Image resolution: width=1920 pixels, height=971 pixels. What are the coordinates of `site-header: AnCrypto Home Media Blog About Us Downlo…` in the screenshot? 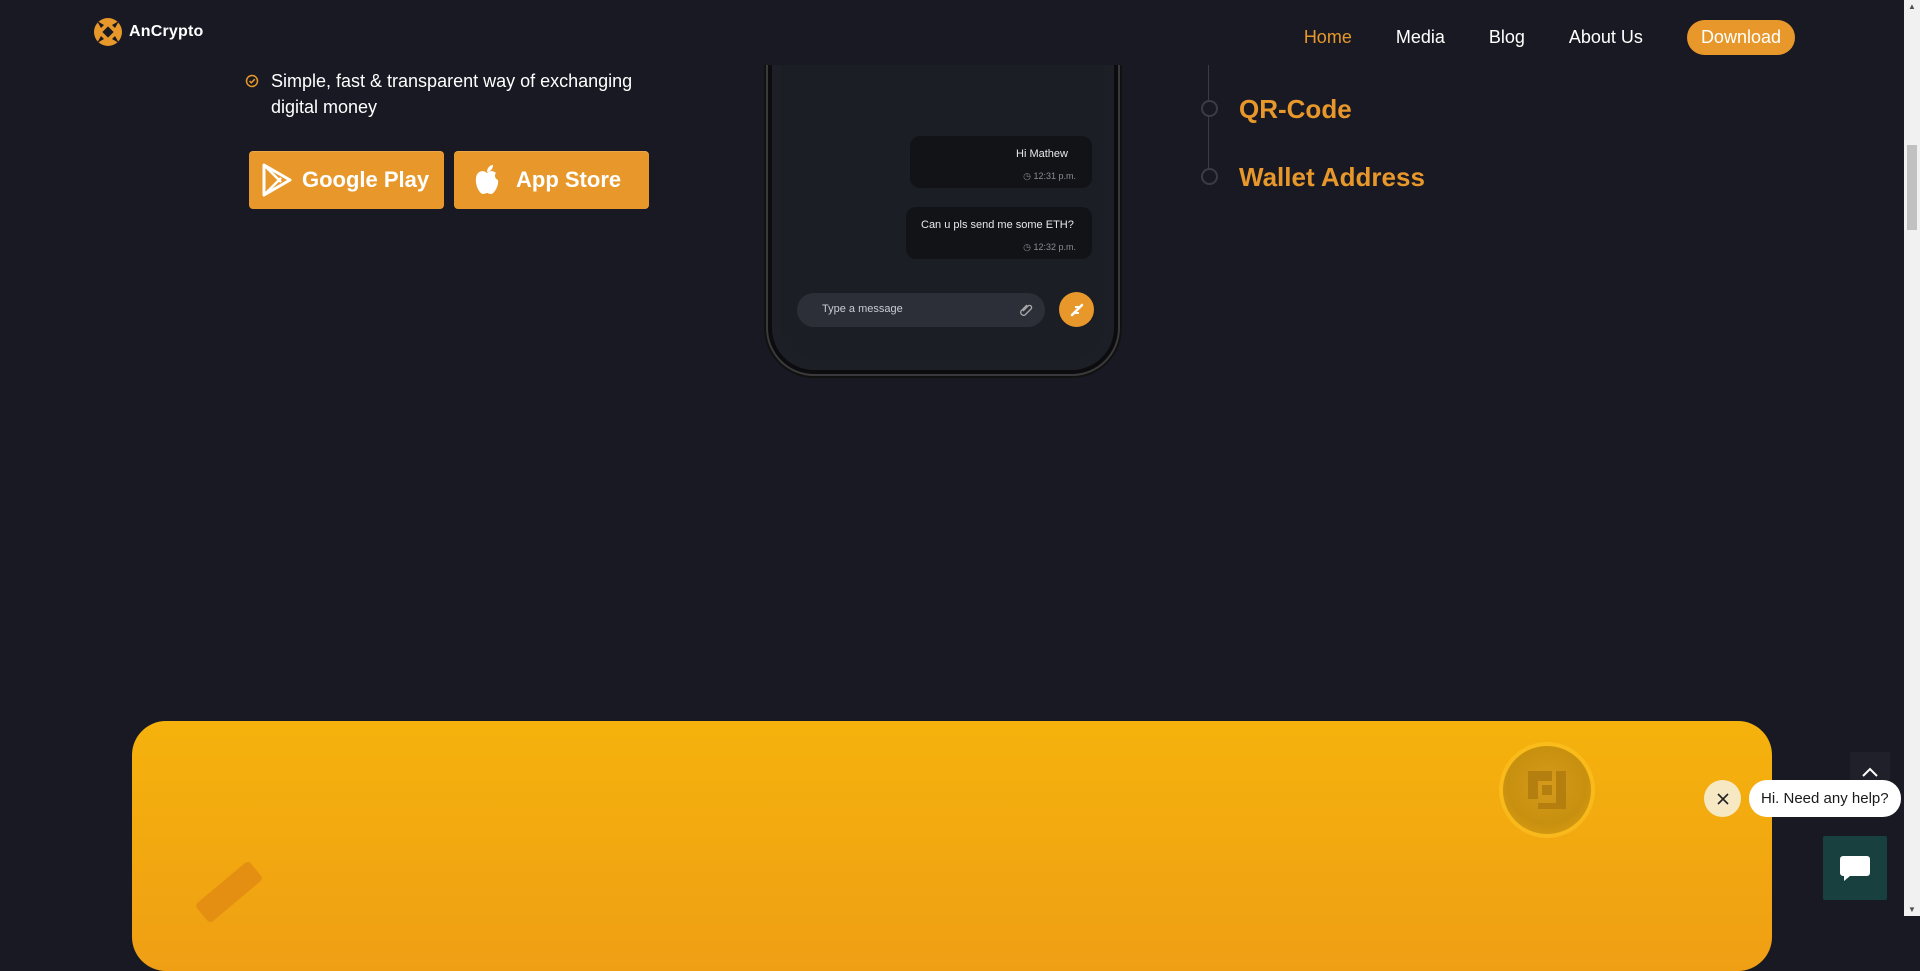 It's located at (952, 32).